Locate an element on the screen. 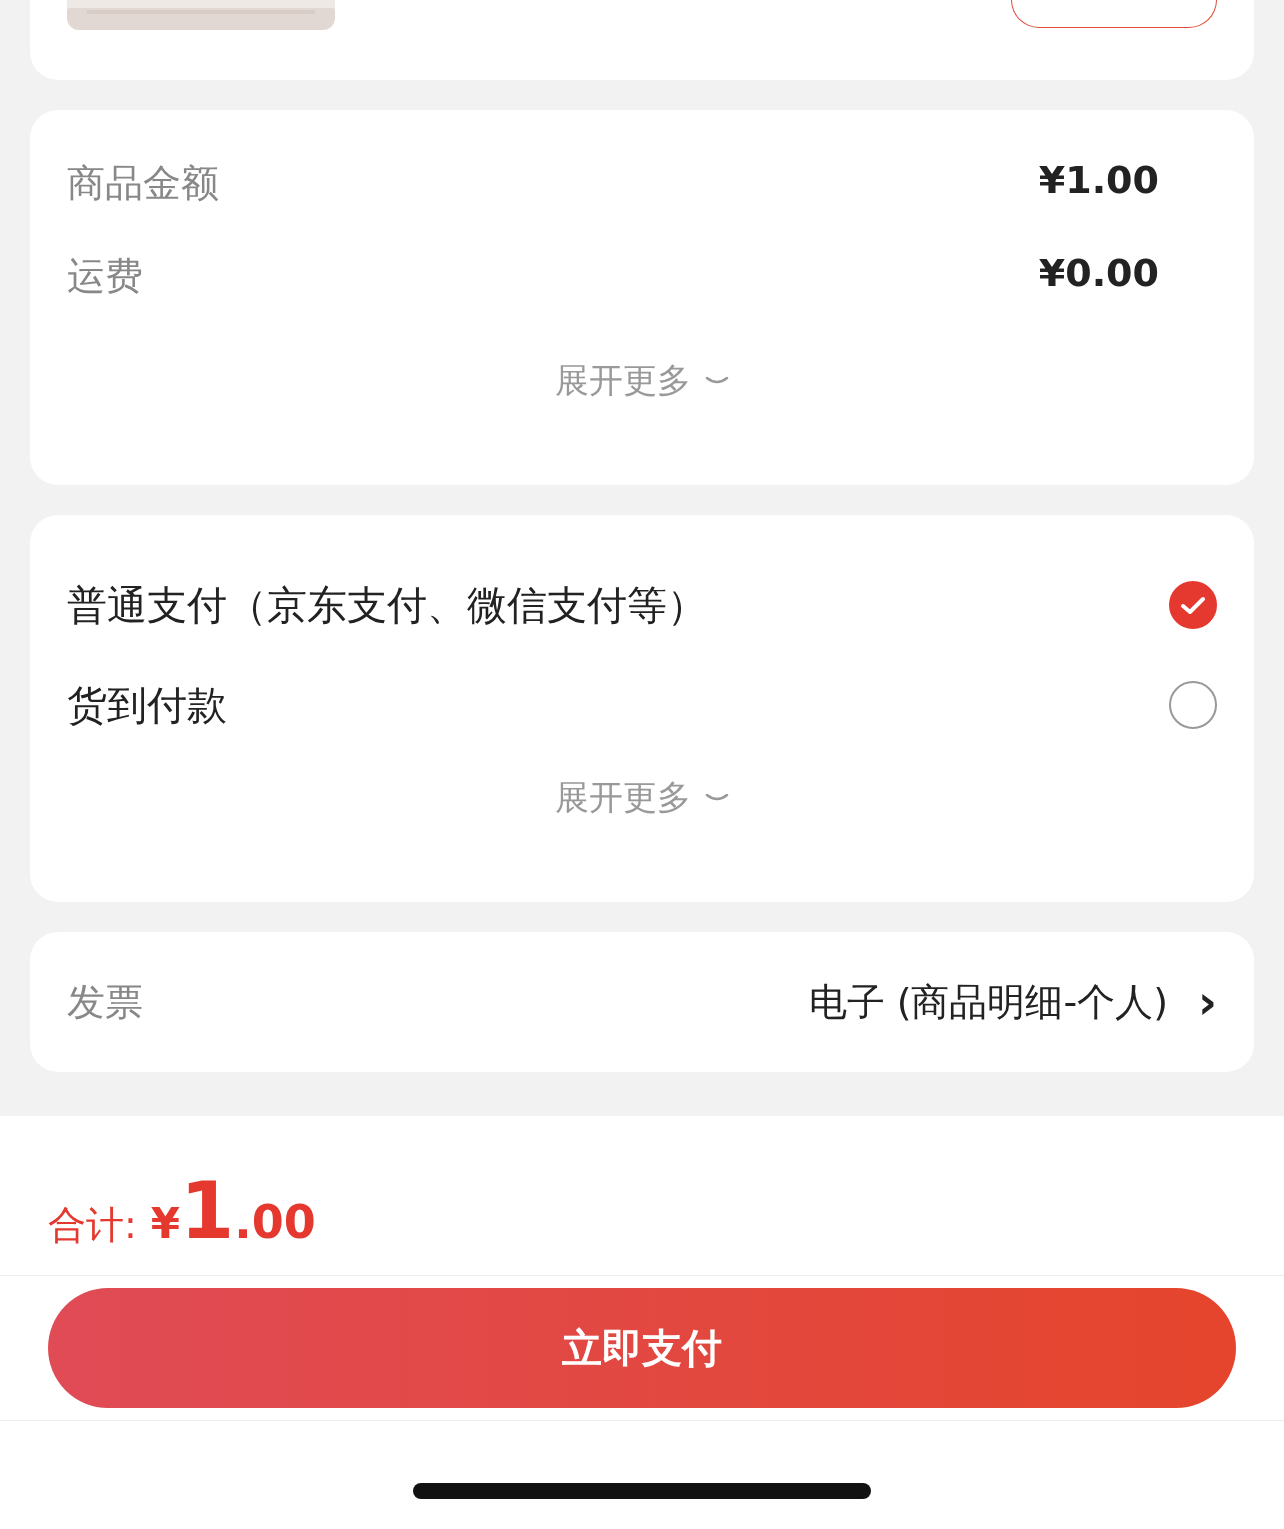 The height and width of the screenshot is (1529, 1284). amount-label: 运费 is located at coordinates (105, 276).